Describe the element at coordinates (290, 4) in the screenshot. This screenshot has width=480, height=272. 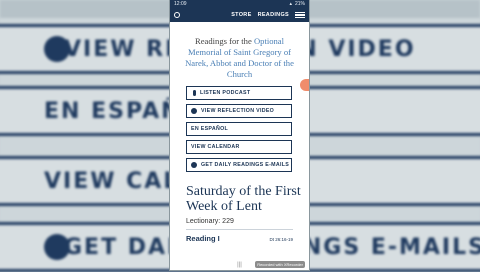
I see `signal-icon: ▴` at that location.